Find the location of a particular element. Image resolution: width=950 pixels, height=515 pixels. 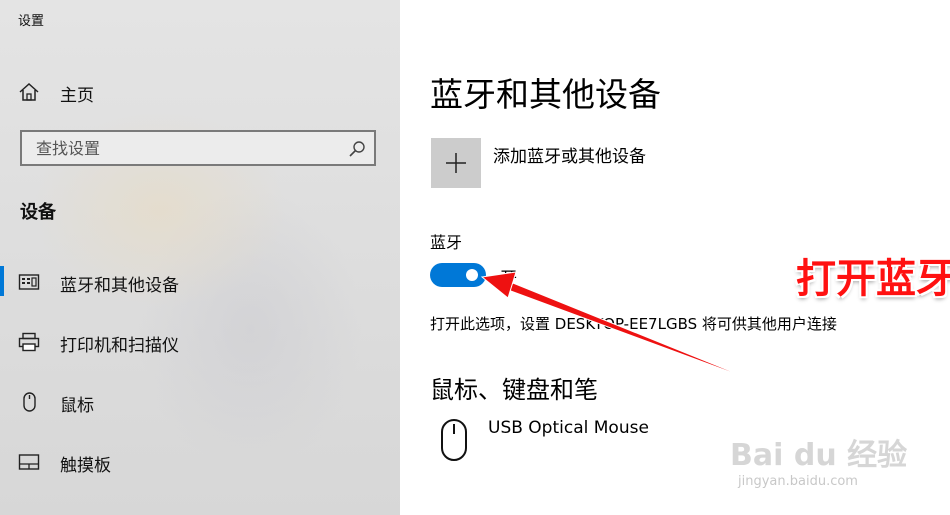

sidebar-item-label: 触摸板 is located at coordinates (85, 466).